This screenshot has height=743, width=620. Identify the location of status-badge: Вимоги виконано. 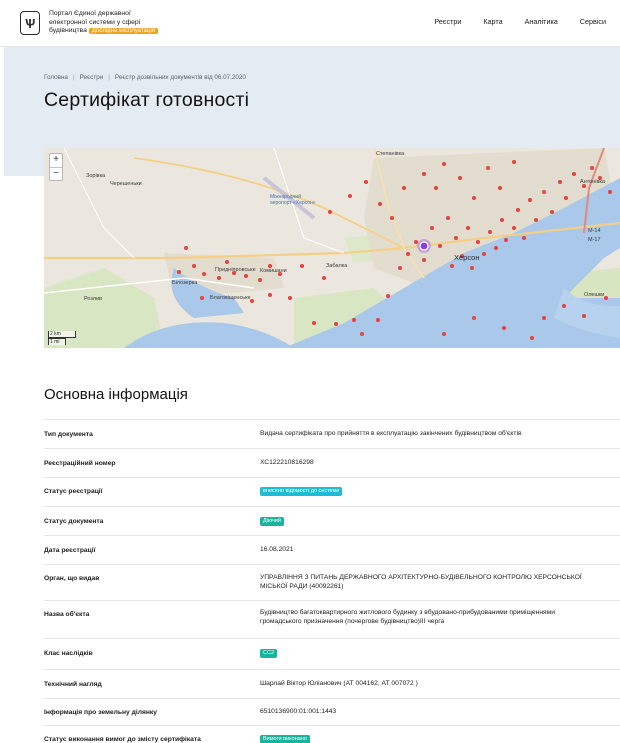
(285, 739).